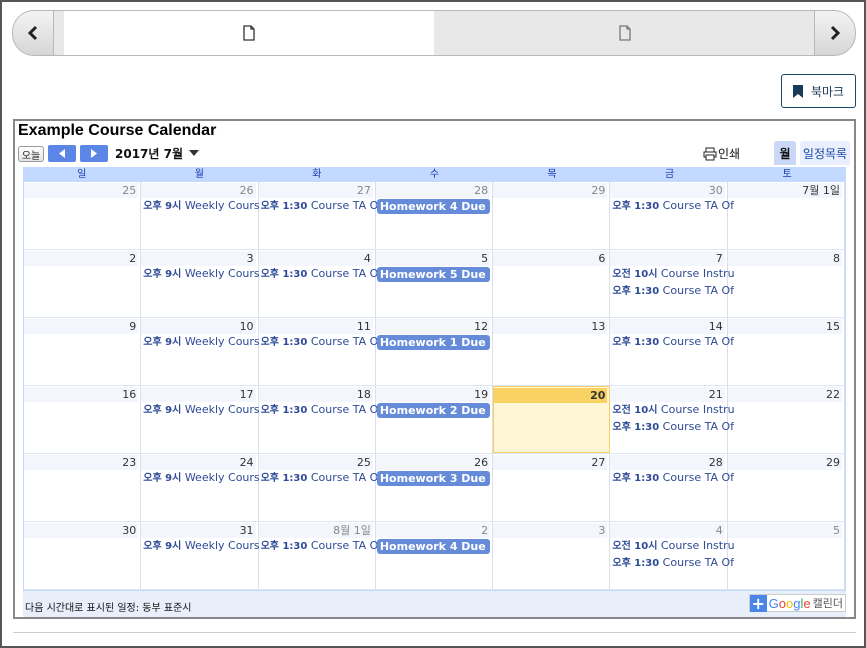  What do you see at coordinates (625, 33) in the screenshot?
I see `page-tab-next` at bounding box center [625, 33].